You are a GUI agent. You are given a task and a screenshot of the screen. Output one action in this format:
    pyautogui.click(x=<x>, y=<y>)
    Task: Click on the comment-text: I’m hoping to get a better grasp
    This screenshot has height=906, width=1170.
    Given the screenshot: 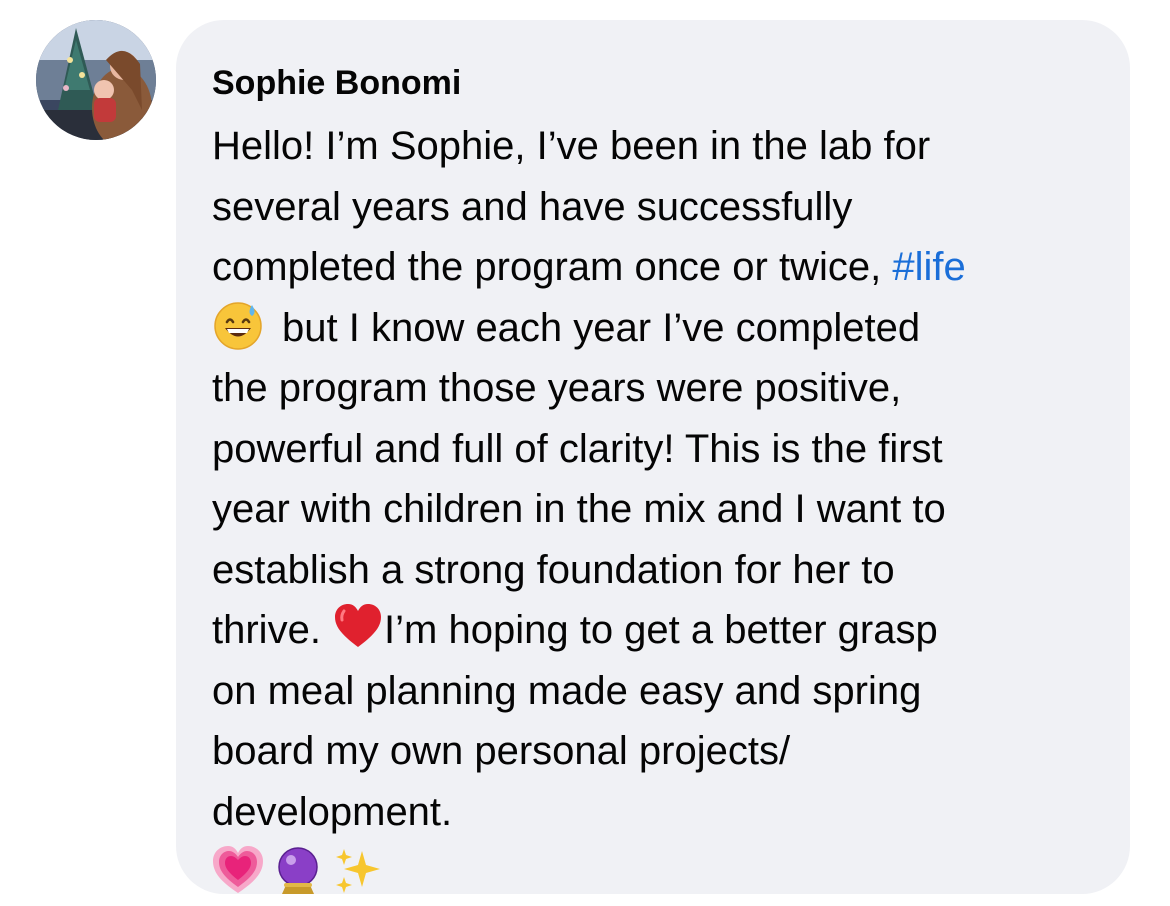 What is the action you would take?
    pyautogui.click(x=661, y=630)
    